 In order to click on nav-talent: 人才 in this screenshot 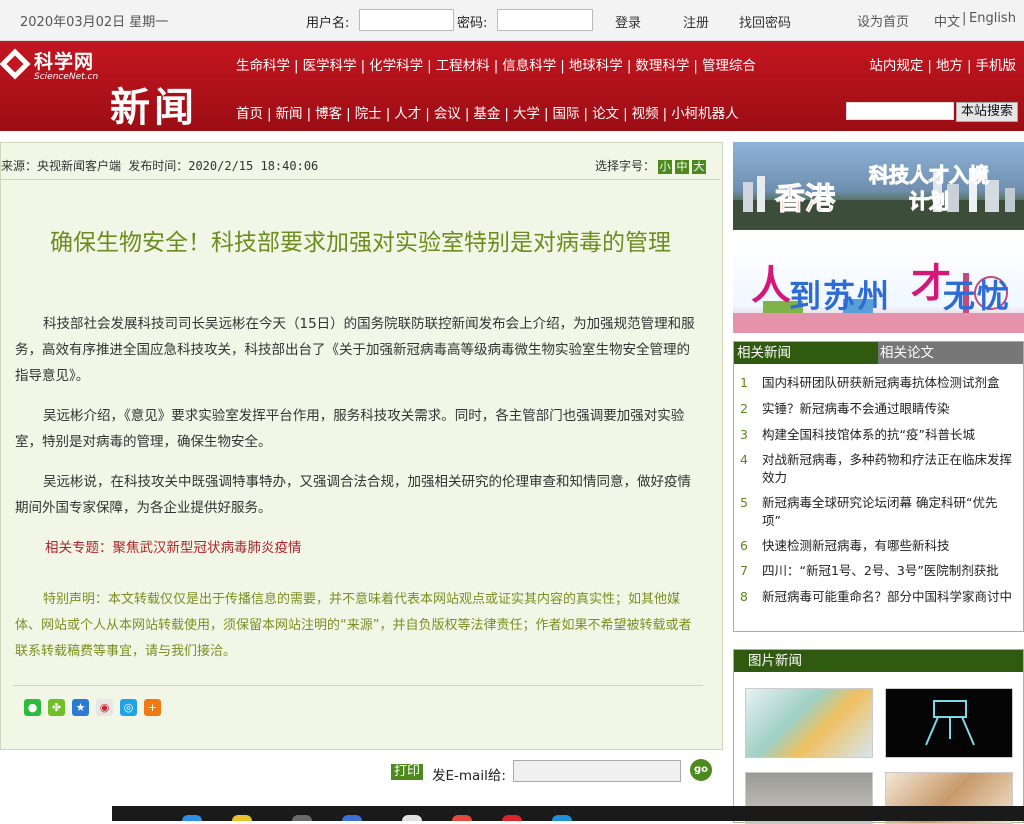, I will do `click(407, 114)`.